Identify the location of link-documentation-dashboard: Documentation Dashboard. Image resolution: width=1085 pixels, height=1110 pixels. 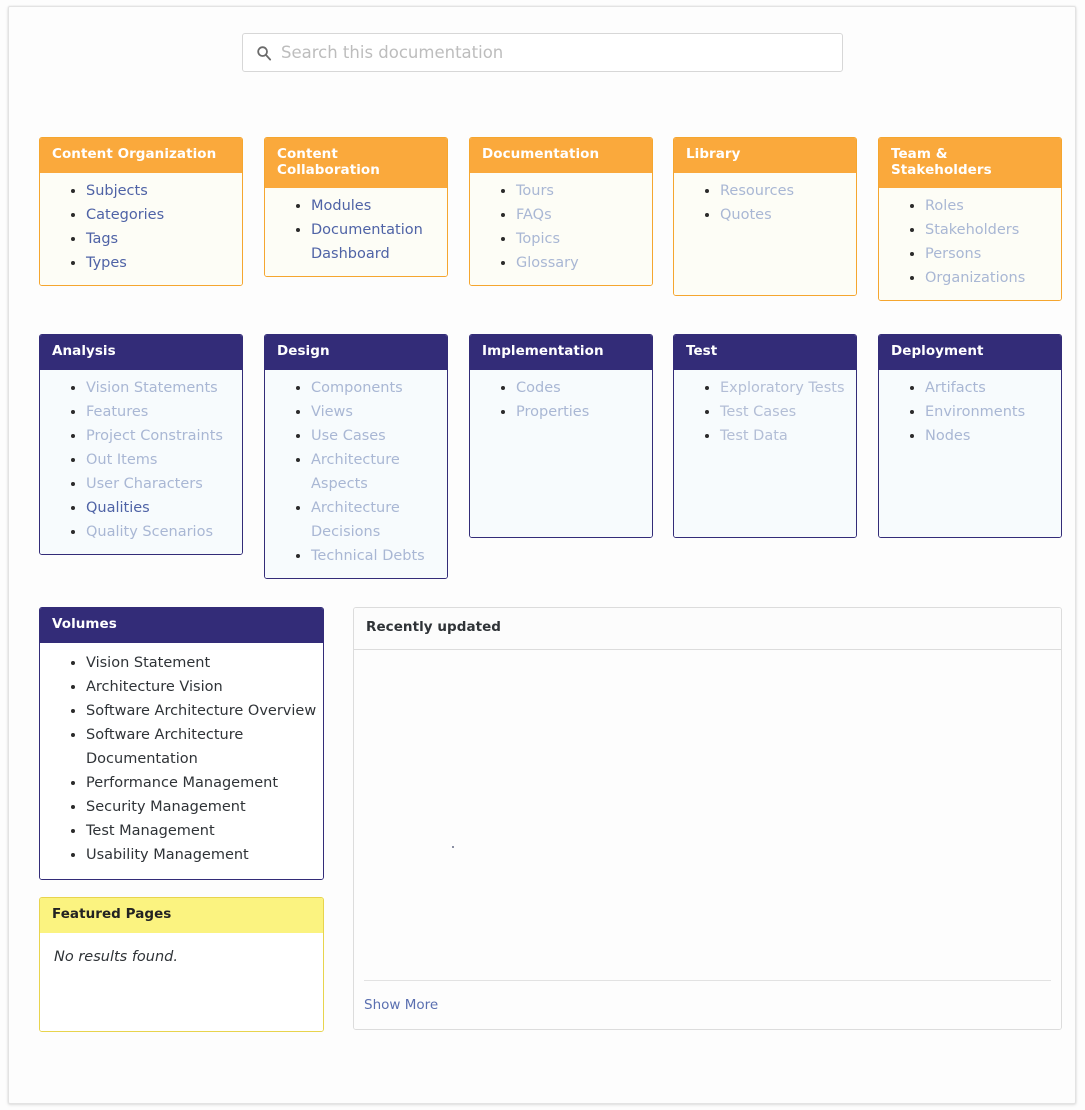
(367, 242).